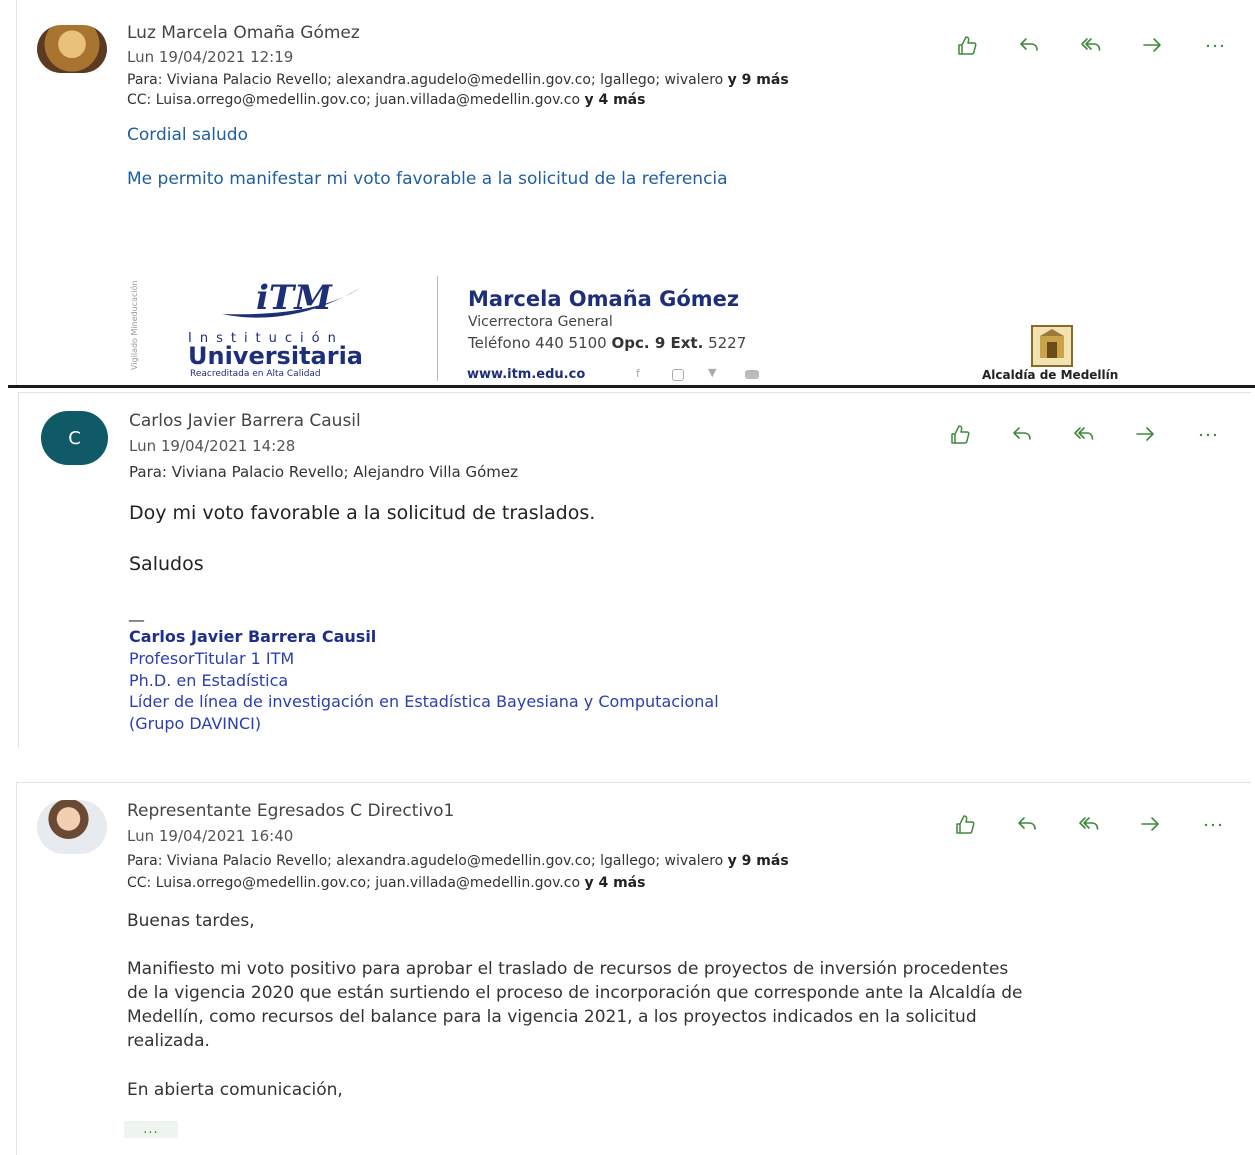  What do you see at coordinates (1050, 375) in the screenshot?
I see `alcaldia-label: Alcaldía de Medellín` at bounding box center [1050, 375].